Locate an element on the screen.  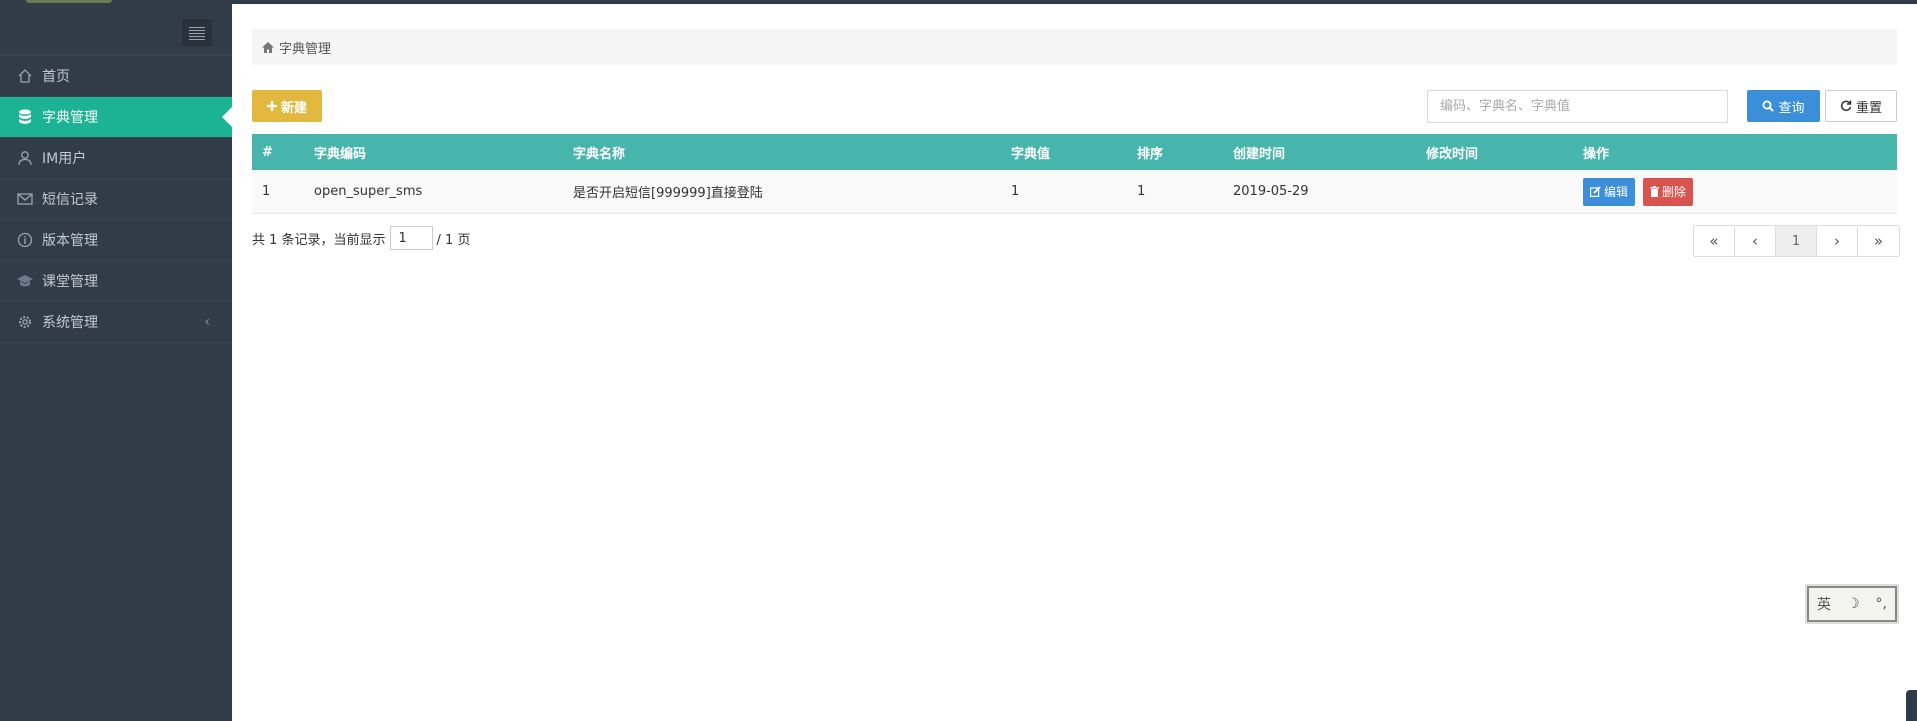
delete-button-label: 删除 is located at coordinates (1674, 192).